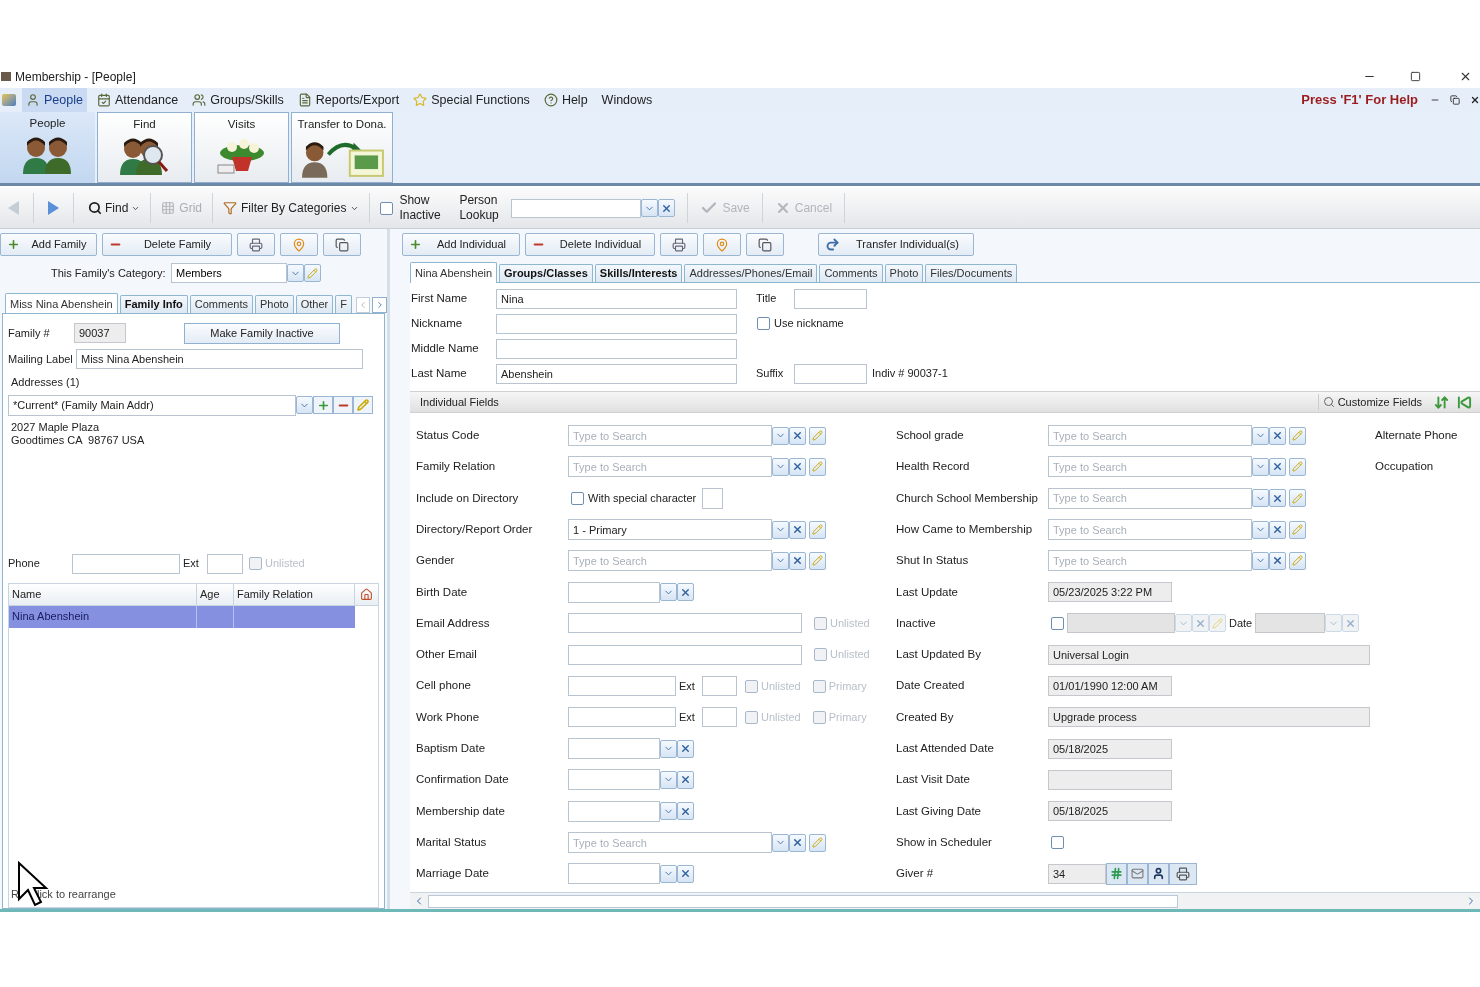 Image resolution: width=1480 pixels, height=987 pixels. Describe the element at coordinates (722, 244) in the screenshot. I see `map-button` at that location.